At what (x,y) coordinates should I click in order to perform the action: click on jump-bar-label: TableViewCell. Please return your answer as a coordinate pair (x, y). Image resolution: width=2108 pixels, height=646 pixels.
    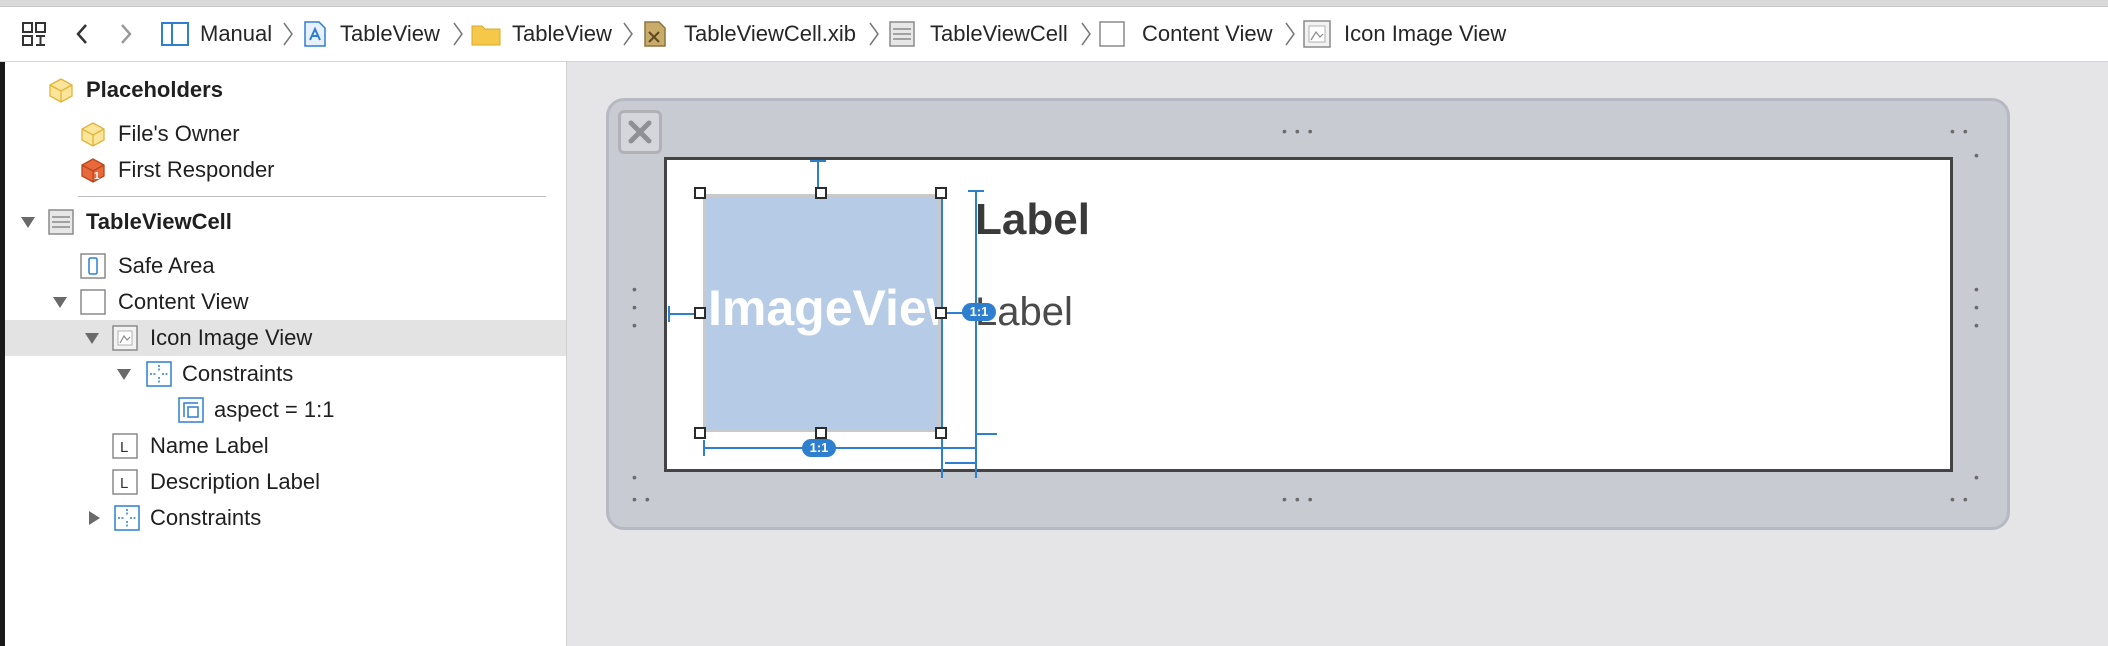
    Looking at the image, I should click on (999, 33).